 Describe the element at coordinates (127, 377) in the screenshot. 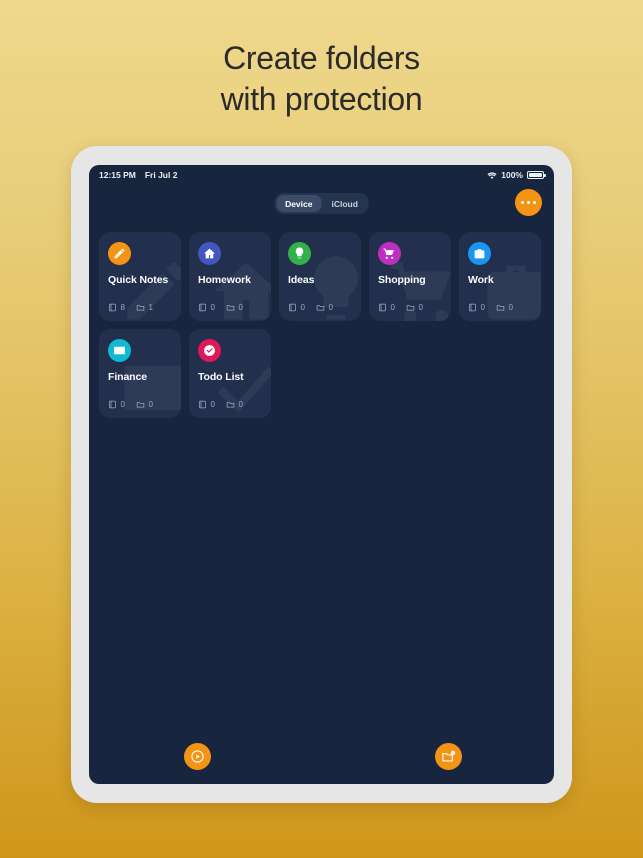

I see `folder-title: Finance` at that location.